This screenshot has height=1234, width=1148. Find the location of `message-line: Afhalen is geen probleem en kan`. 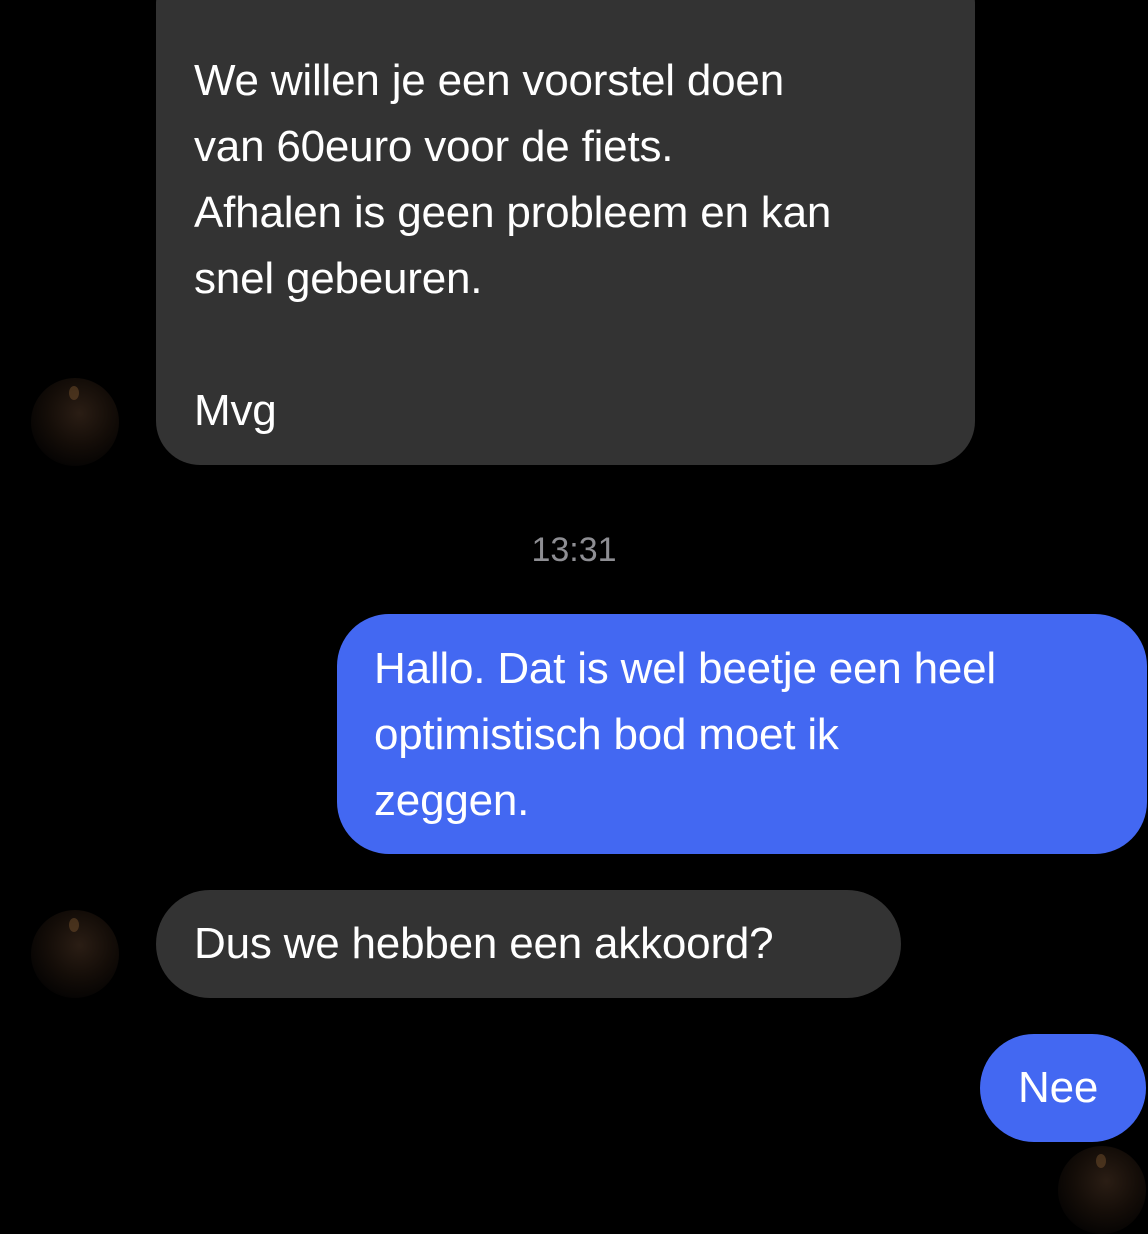

message-line: Afhalen is geen probleem en kan is located at coordinates (513, 212).